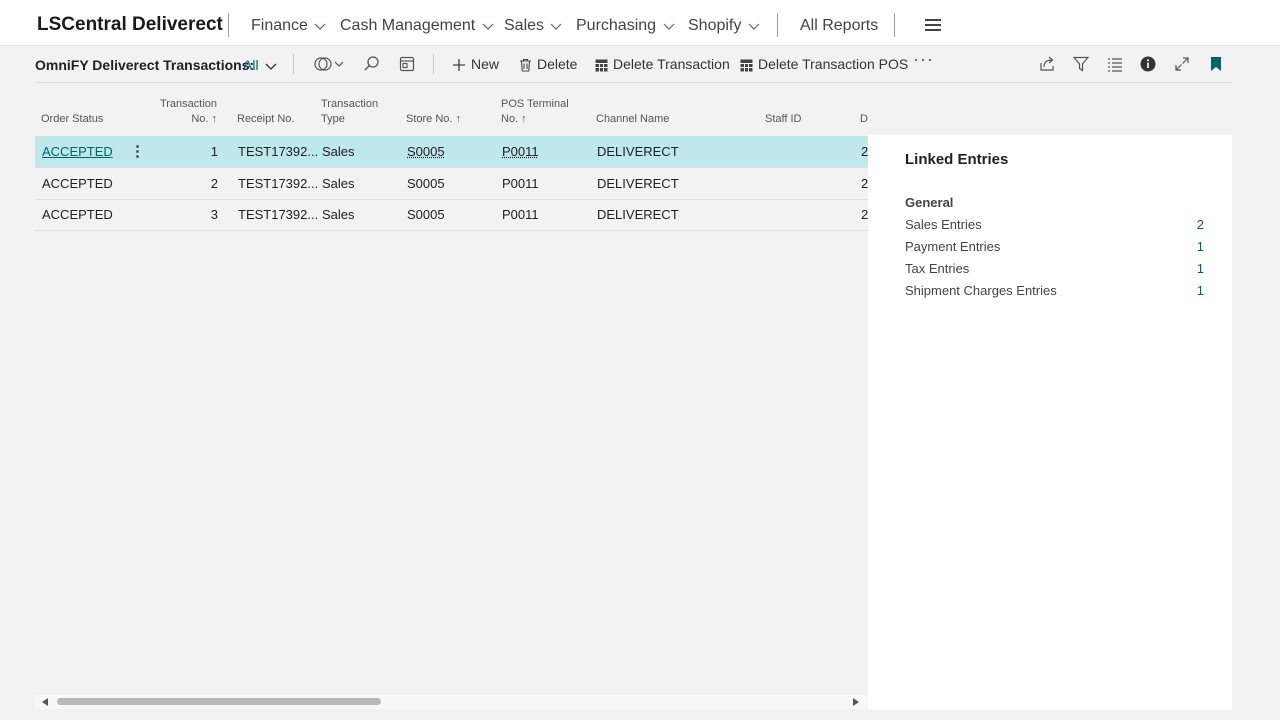 The height and width of the screenshot is (720, 1280). I want to click on expand-icon, so click(1182, 64).